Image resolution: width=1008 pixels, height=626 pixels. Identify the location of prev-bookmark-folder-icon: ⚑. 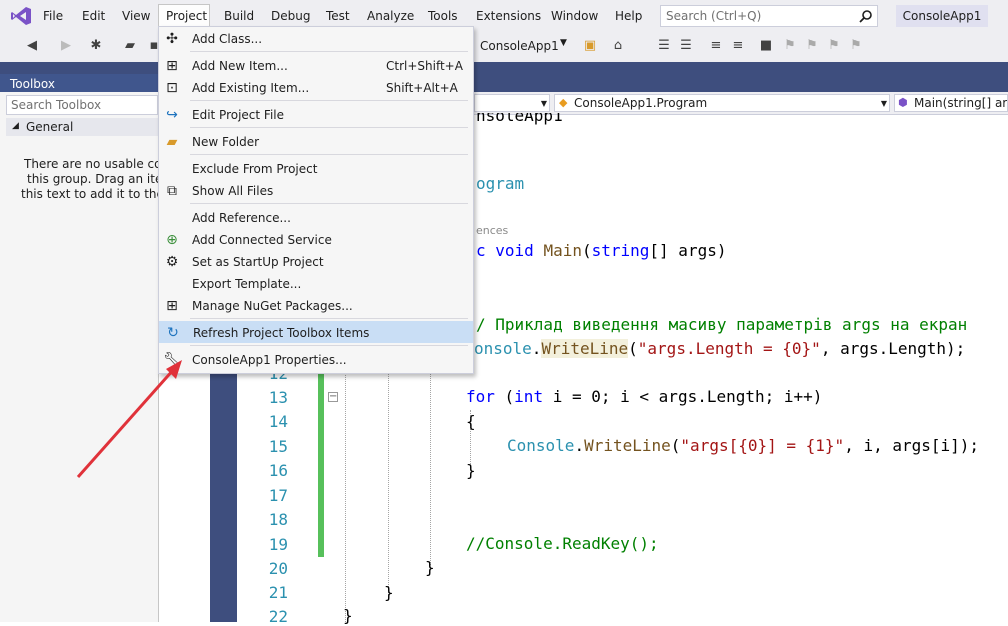
(834, 46).